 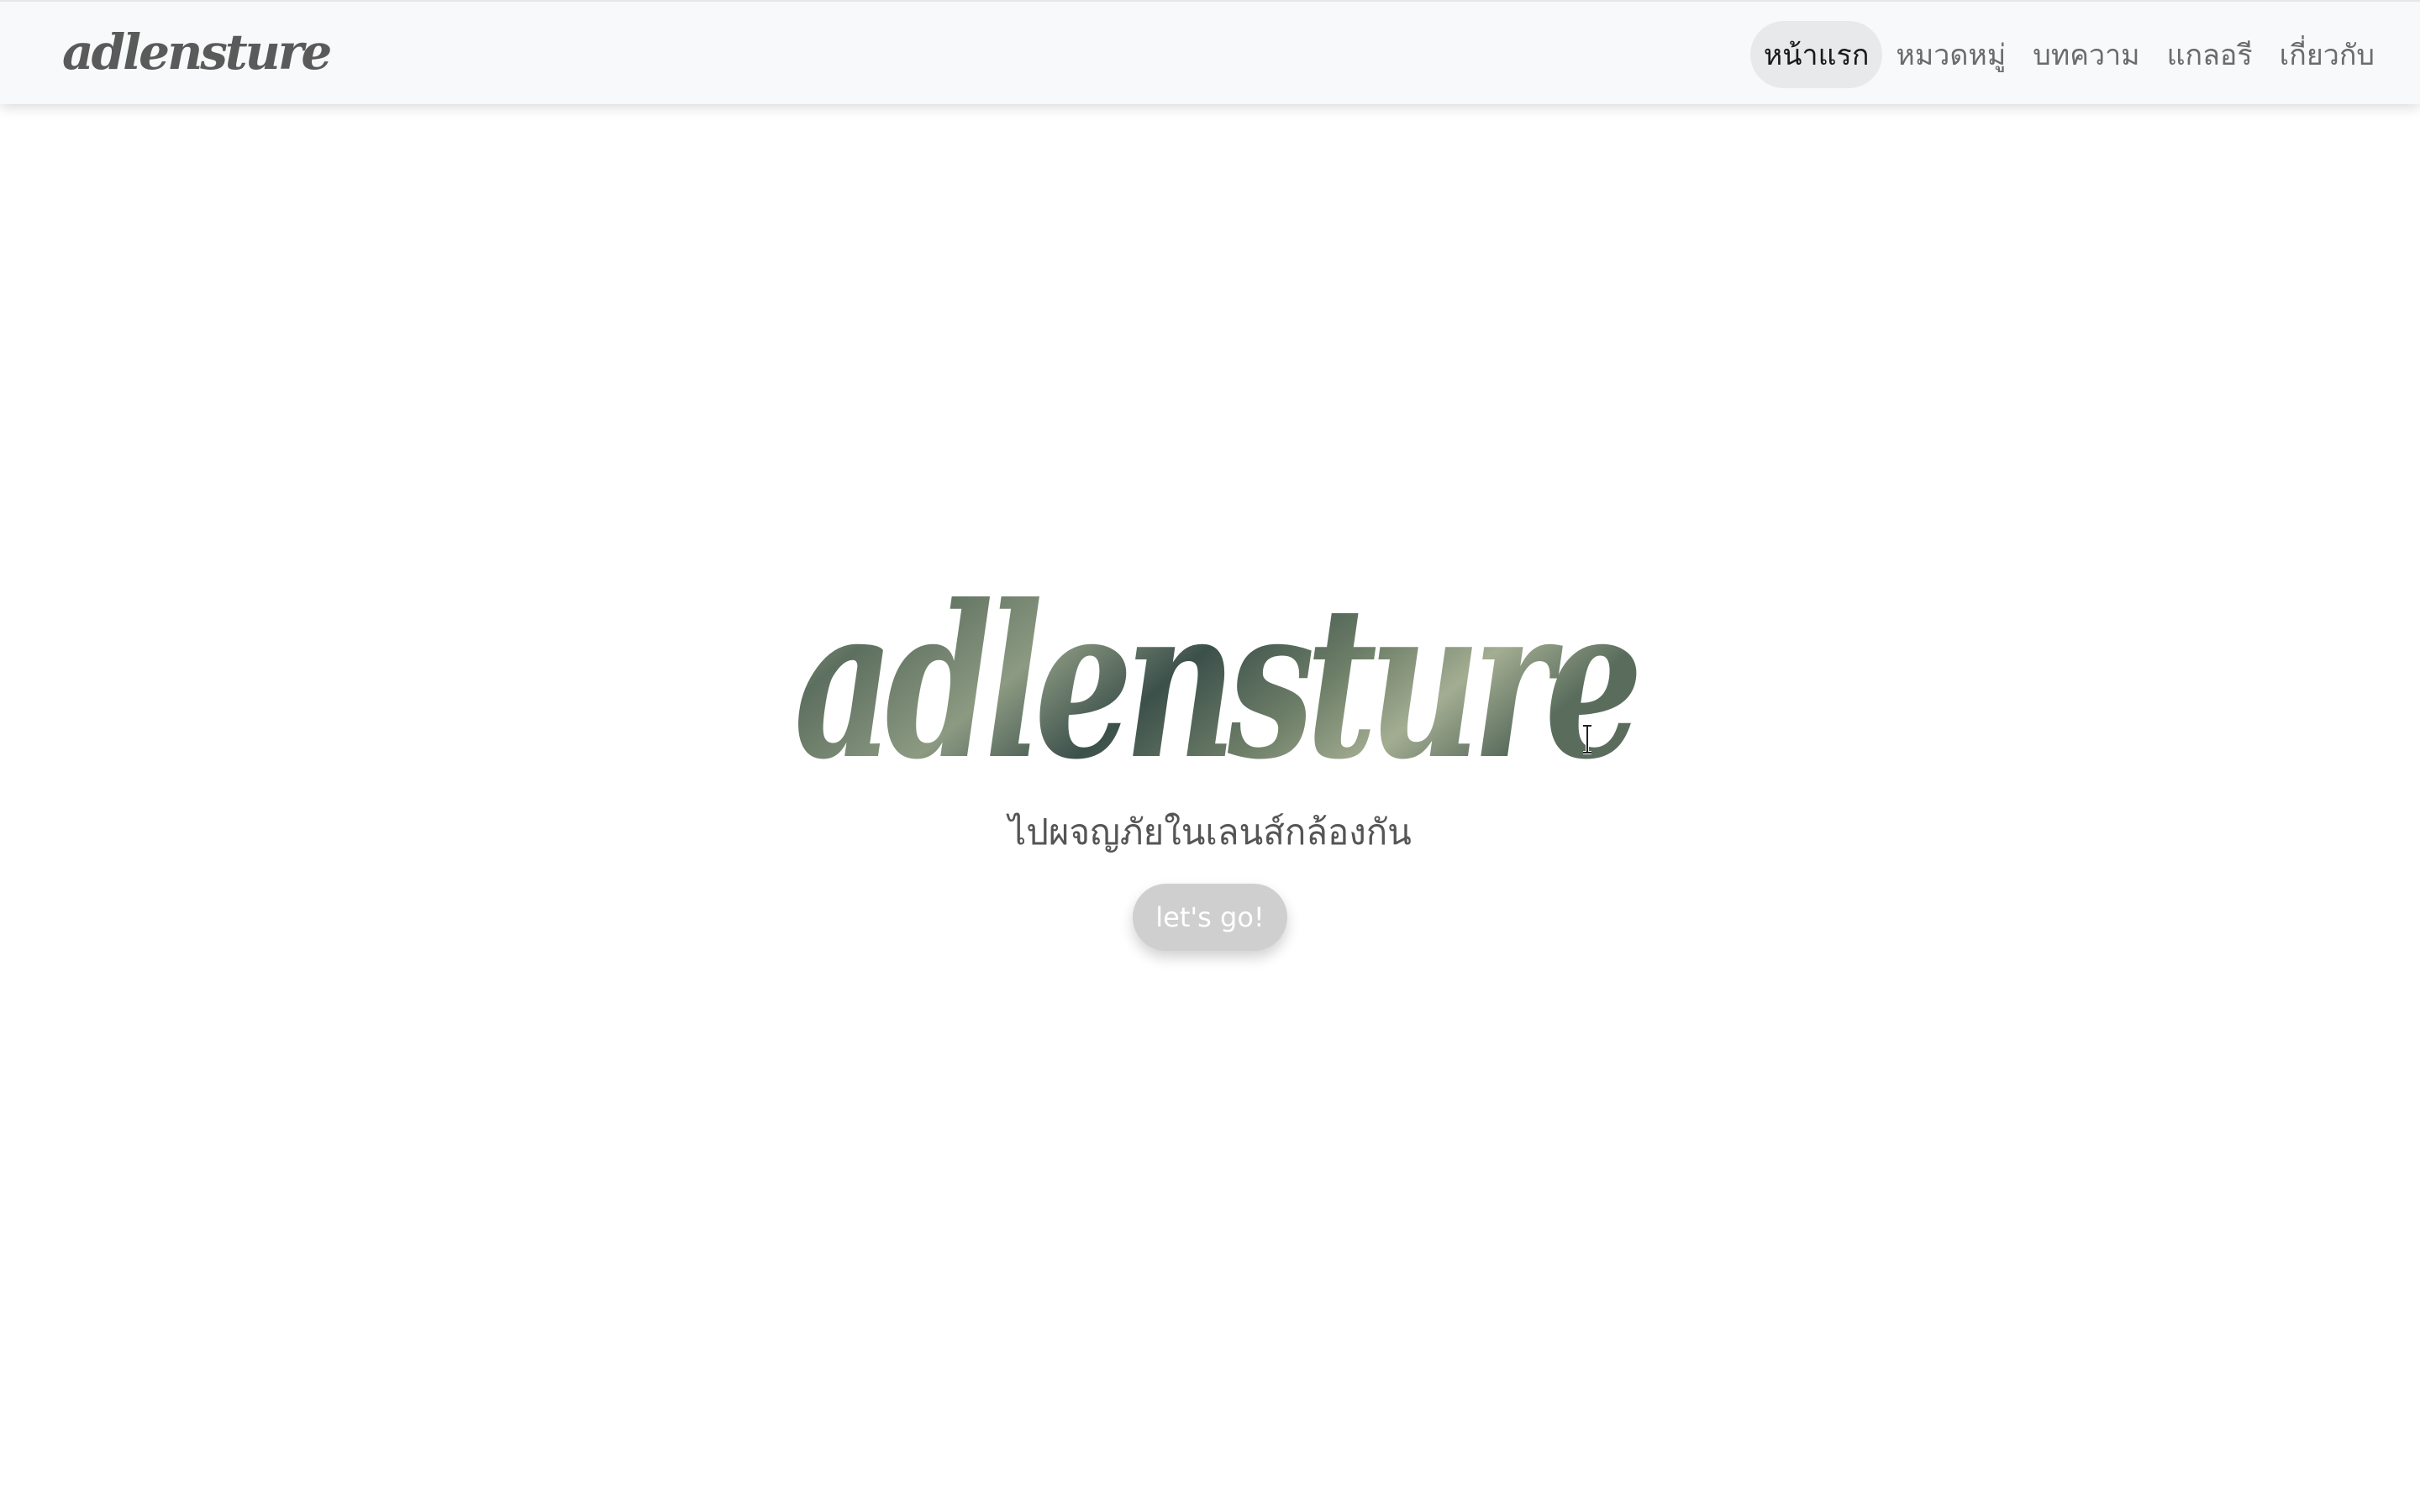 What do you see at coordinates (1210, 917) in the screenshot?
I see `lets-go-button: let's go!` at bounding box center [1210, 917].